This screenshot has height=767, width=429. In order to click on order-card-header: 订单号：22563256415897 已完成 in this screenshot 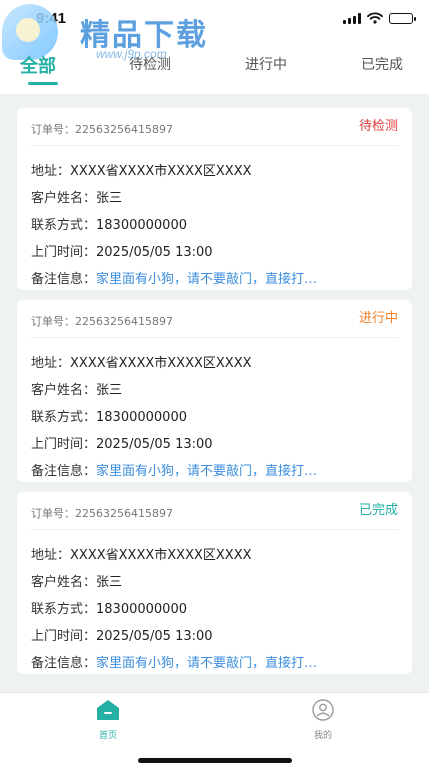, I will do `click(214, 516)`.